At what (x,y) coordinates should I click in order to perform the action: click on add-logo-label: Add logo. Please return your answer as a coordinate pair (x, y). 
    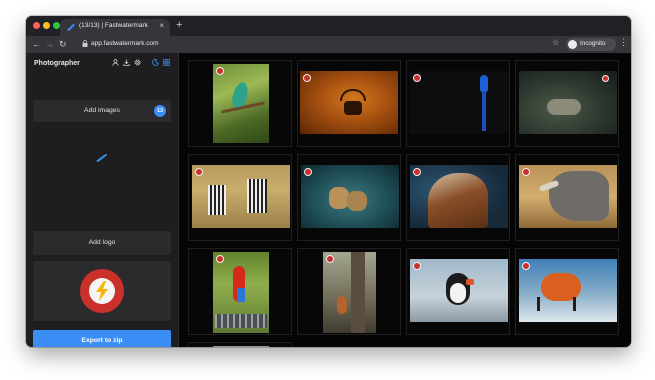
    Looking at the image, I should click on (102, 242).